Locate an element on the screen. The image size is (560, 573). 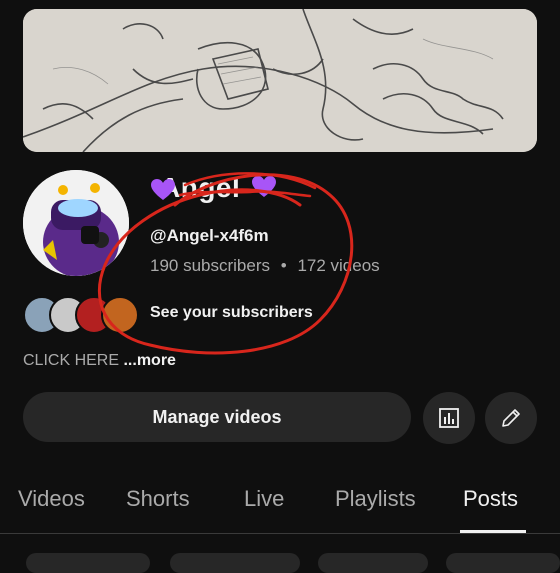
tab-shorts: Shorts is located at coordinates (158, 499).